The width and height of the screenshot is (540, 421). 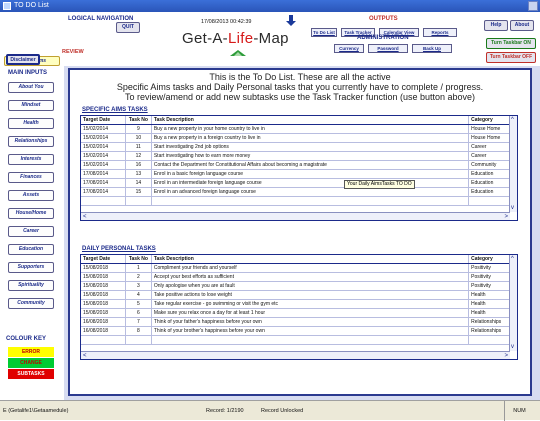 I want to click on cell-task-no: 14, so click(x=139, y=183).